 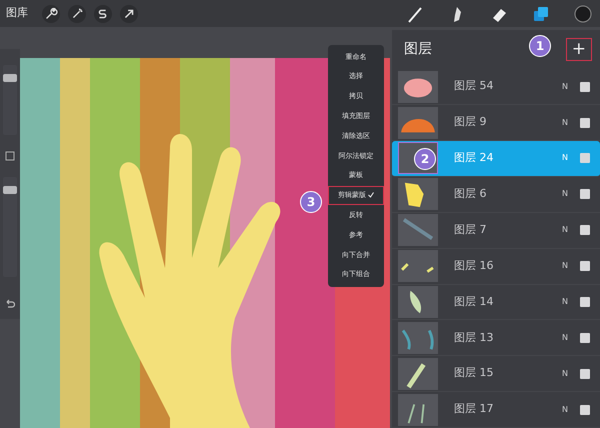 I want to click on layer-name: 图层 16, so click(x=474, y=266).